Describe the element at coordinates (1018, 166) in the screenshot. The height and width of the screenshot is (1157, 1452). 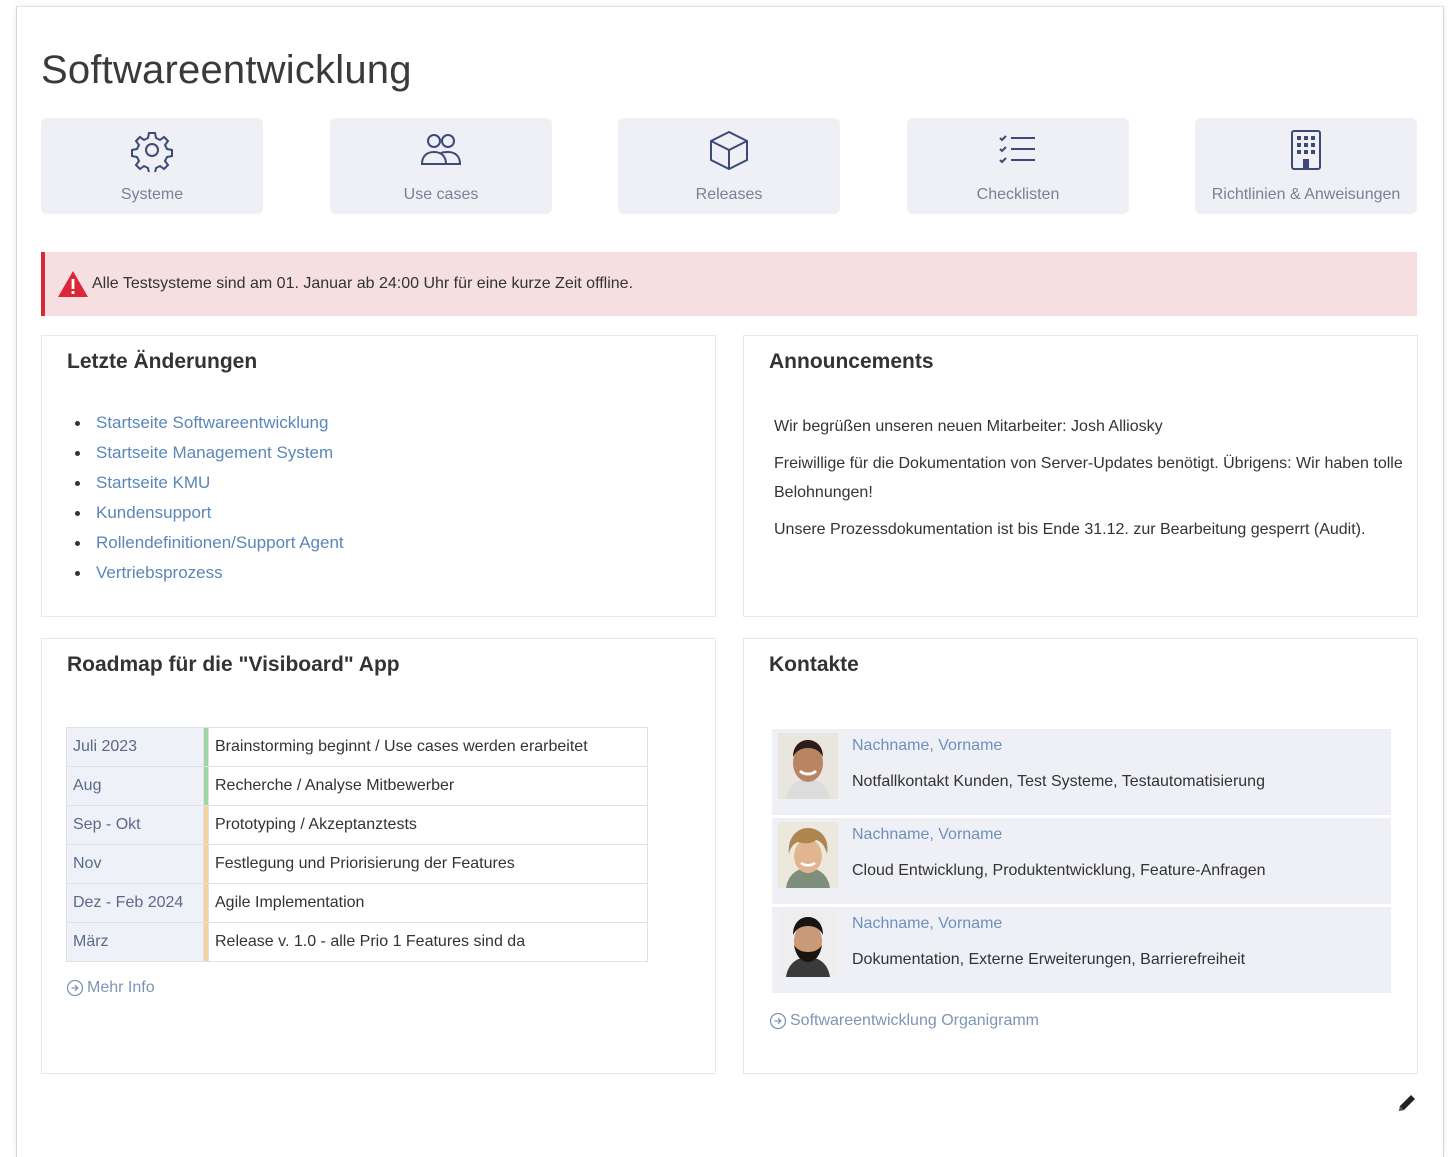
I see `tile-checklisten: Checklisten` at that location.